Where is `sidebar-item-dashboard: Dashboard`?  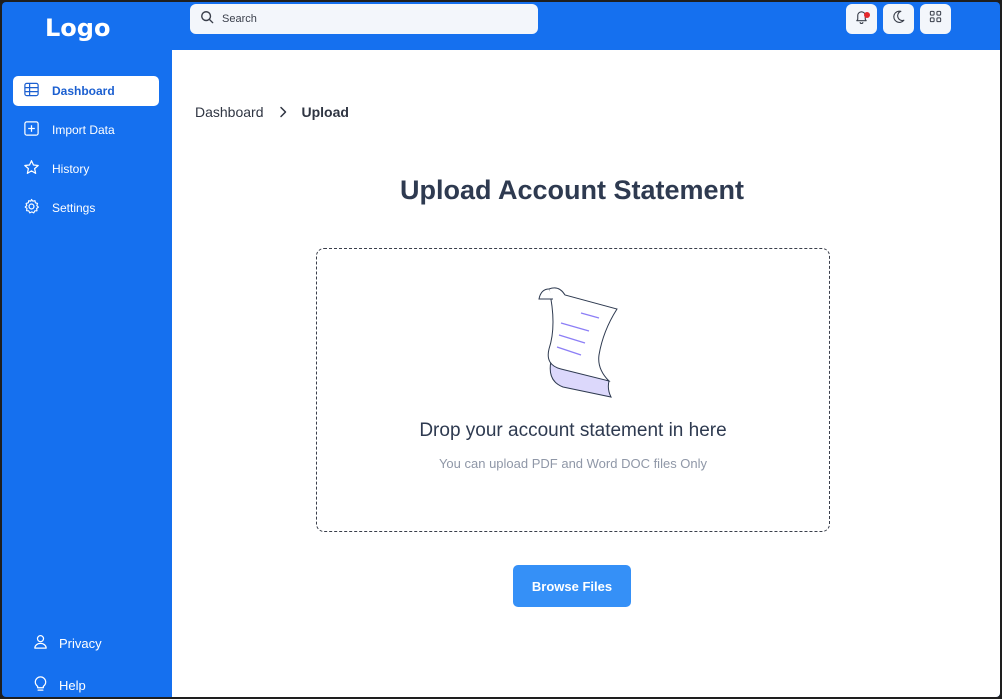 sidebar-item-dashboard: Dashboard is located at coordinates (86, 91).